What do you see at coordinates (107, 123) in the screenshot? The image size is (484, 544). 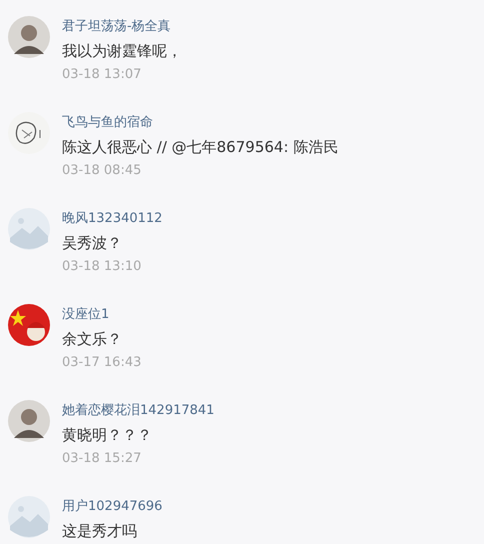 I see `user-name-link: 飞鸟与鱼的宿命` at bounding box center [107, 123].